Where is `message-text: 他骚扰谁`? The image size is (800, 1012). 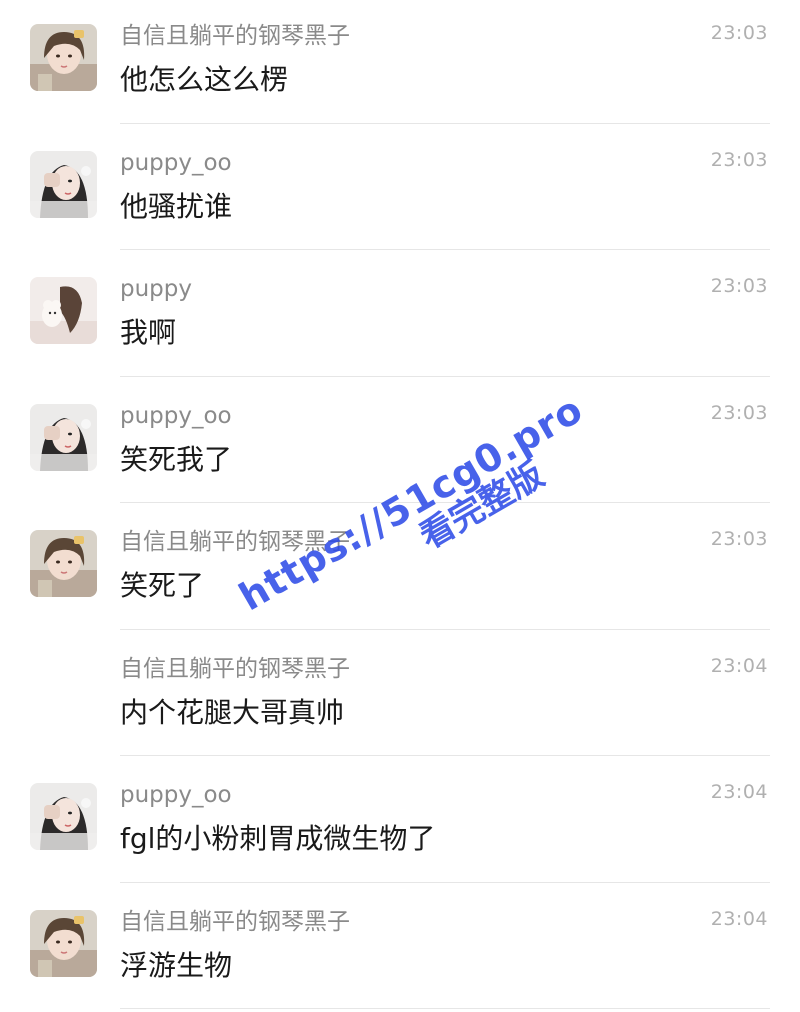
message-text: 他骚扰谁 is located at coordinates (176, 207).